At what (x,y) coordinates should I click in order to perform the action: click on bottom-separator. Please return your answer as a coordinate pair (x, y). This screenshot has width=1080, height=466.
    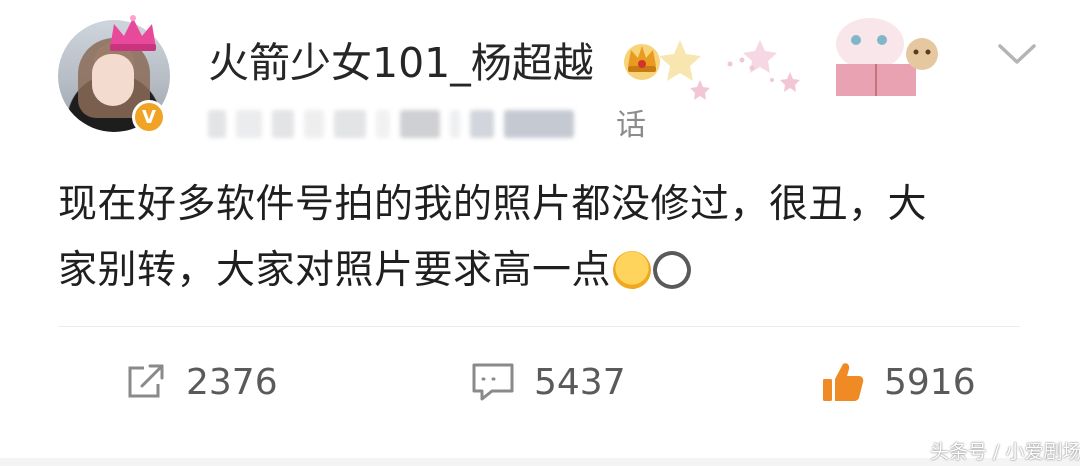
    Looking at the image, I should click on (540, 462).